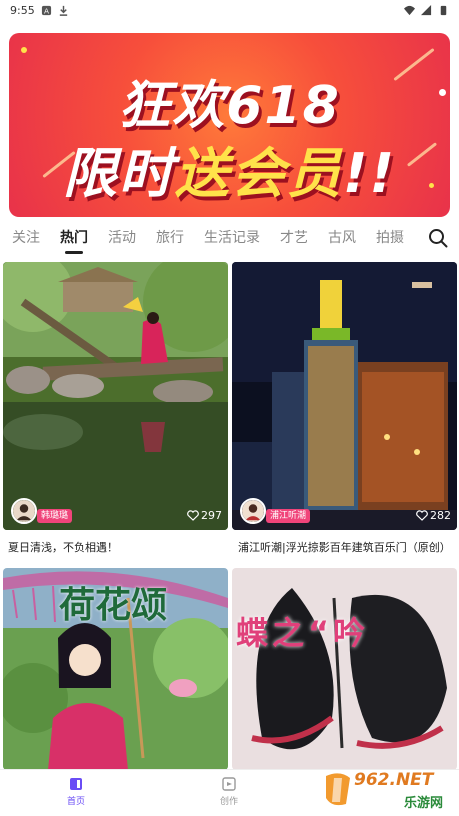 The image size is (459, 816). I want to click on banner-subheadline: 限时送会员!!, so click(229, 173).